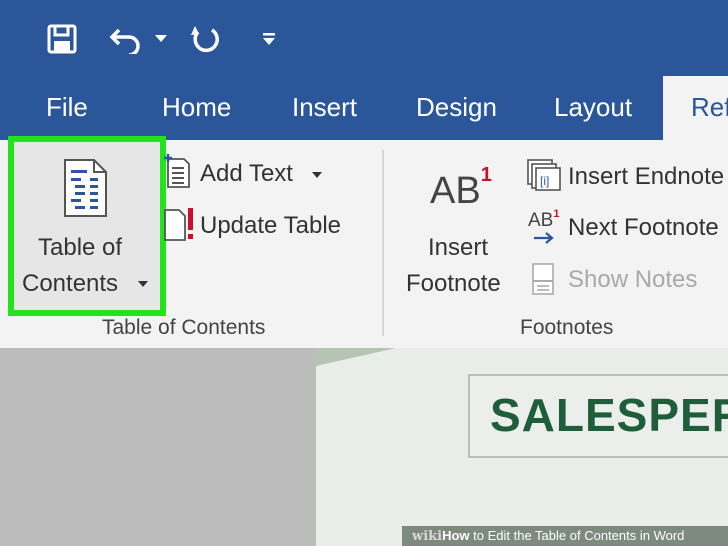 The width and height of the screenshot is (728, 546). I want to click on insert-endnote-icon: [i], so click(544, 175).